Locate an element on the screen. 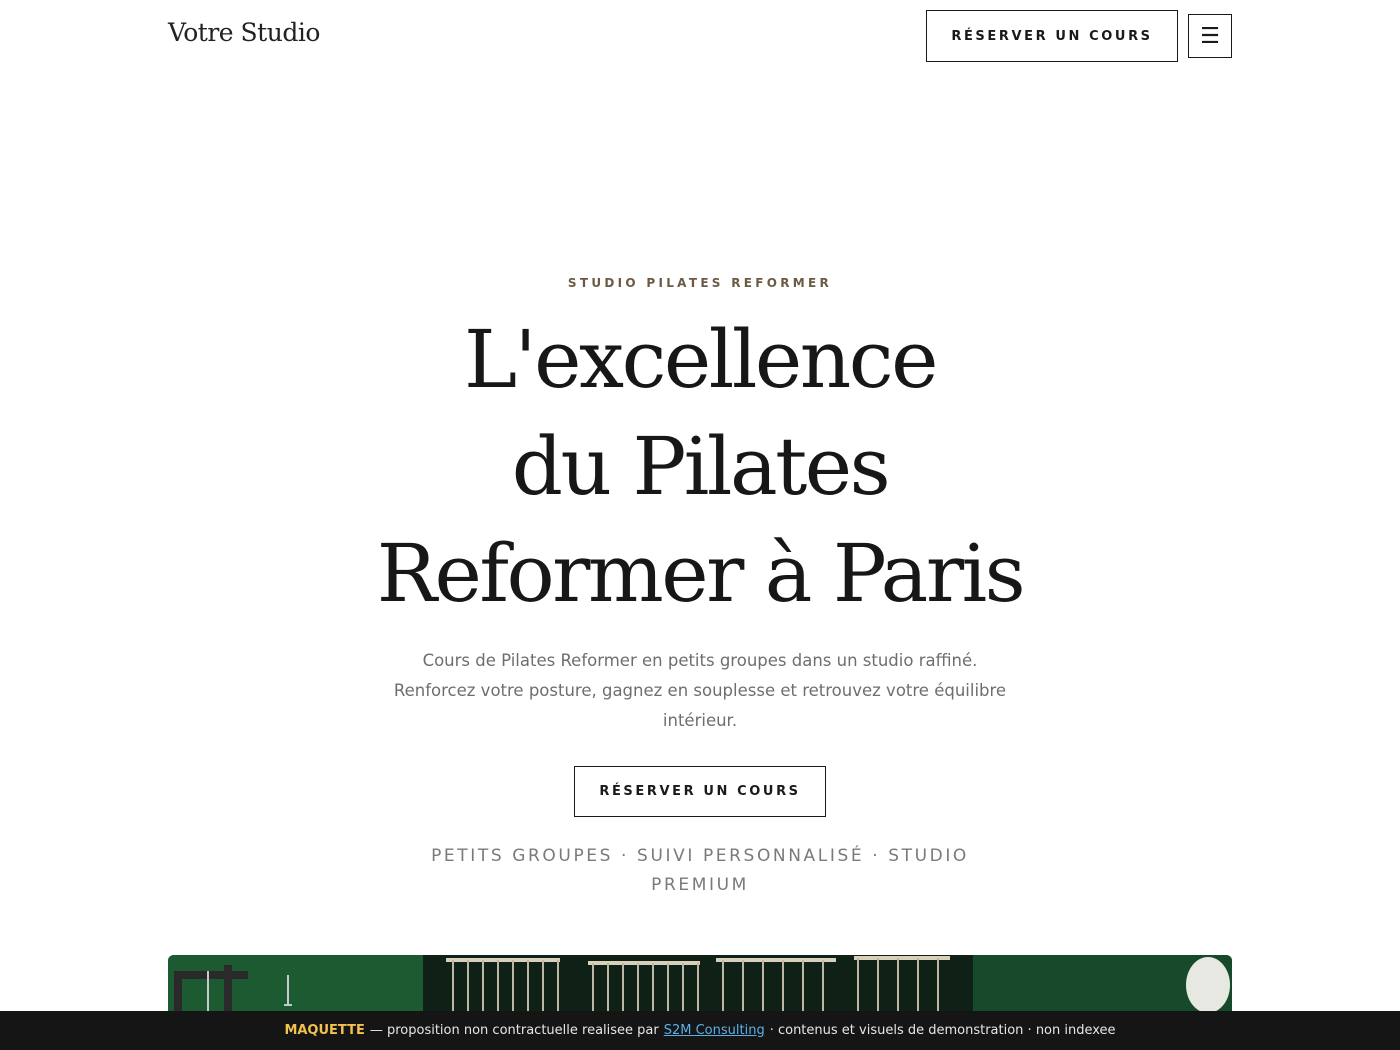 The image size is (1400, 1050). hero-title-line-2: du Pilates is located at coordinates (701, 466).